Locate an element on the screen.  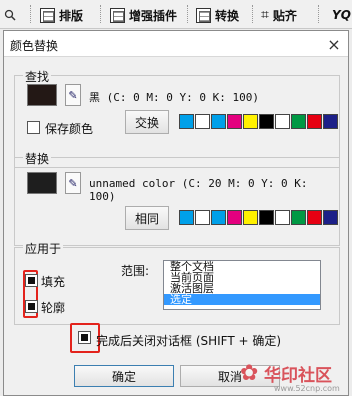
ok-button: 确定 is located at coordinates (124, 376).